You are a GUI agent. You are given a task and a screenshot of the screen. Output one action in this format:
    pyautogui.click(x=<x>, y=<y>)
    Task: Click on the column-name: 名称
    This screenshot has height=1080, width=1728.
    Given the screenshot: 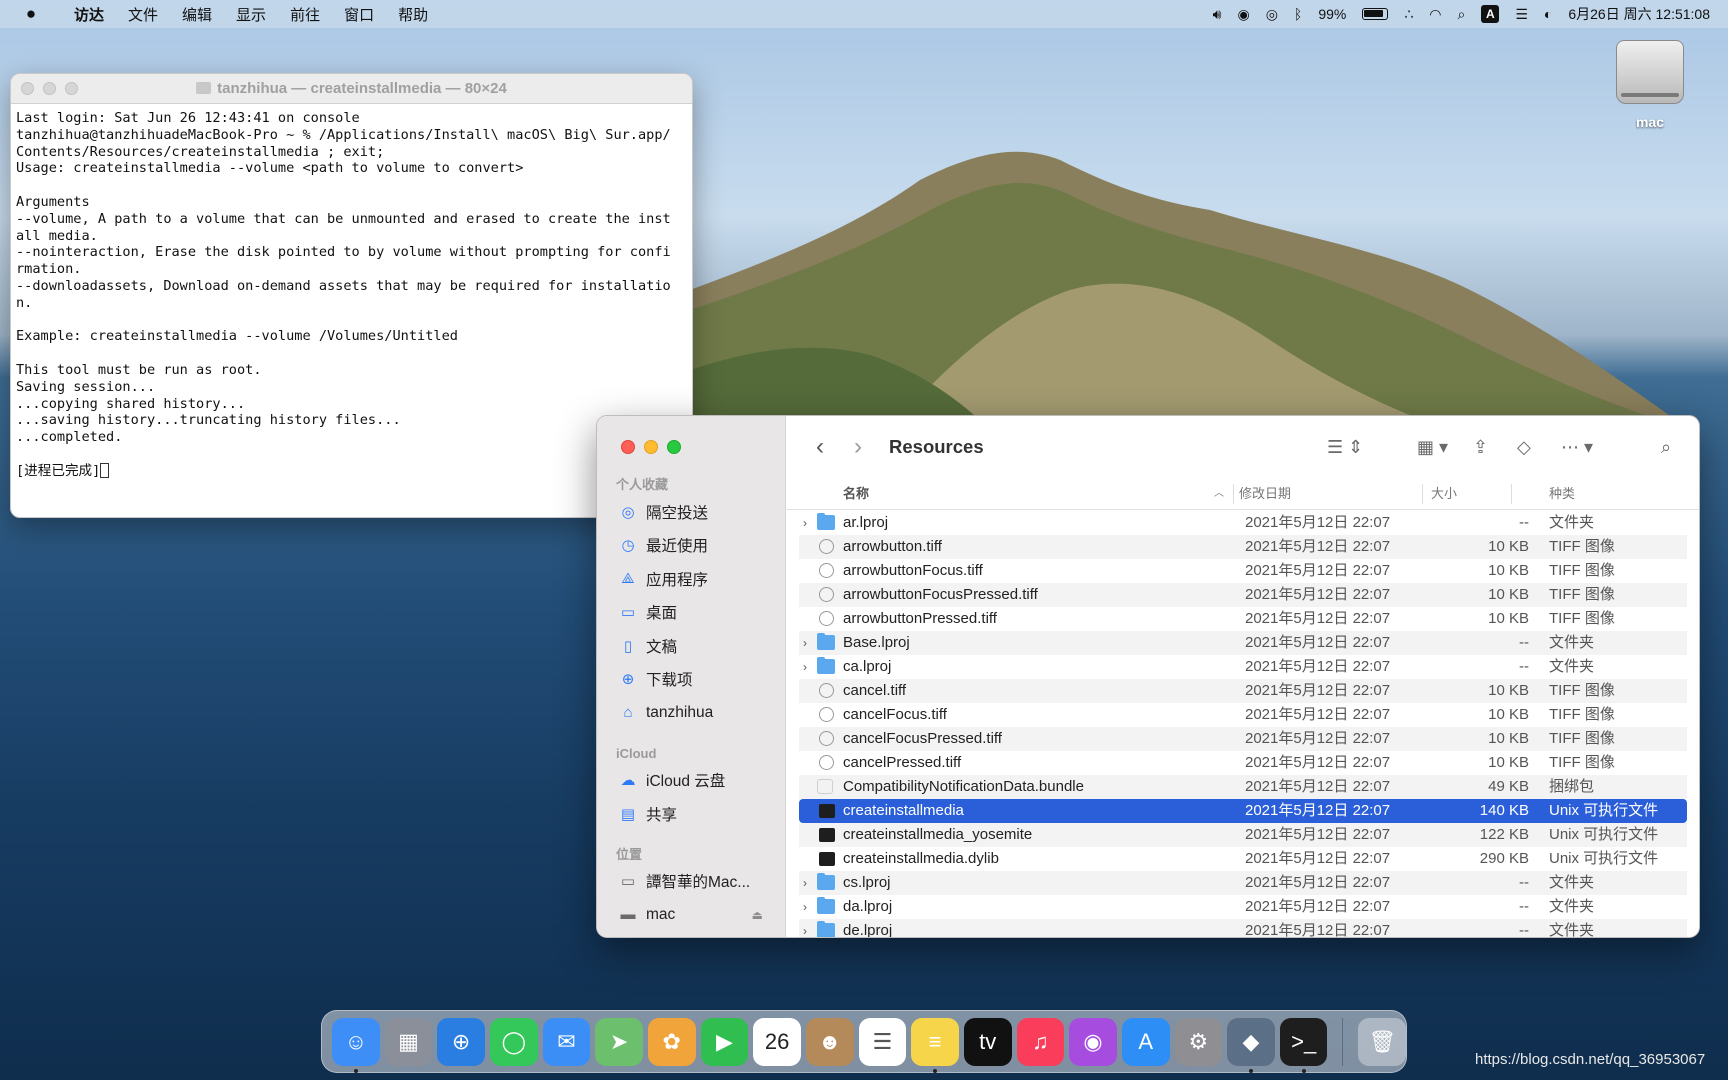 What is the action you would take?
    pyautogui.click(x=856, y=494)
    